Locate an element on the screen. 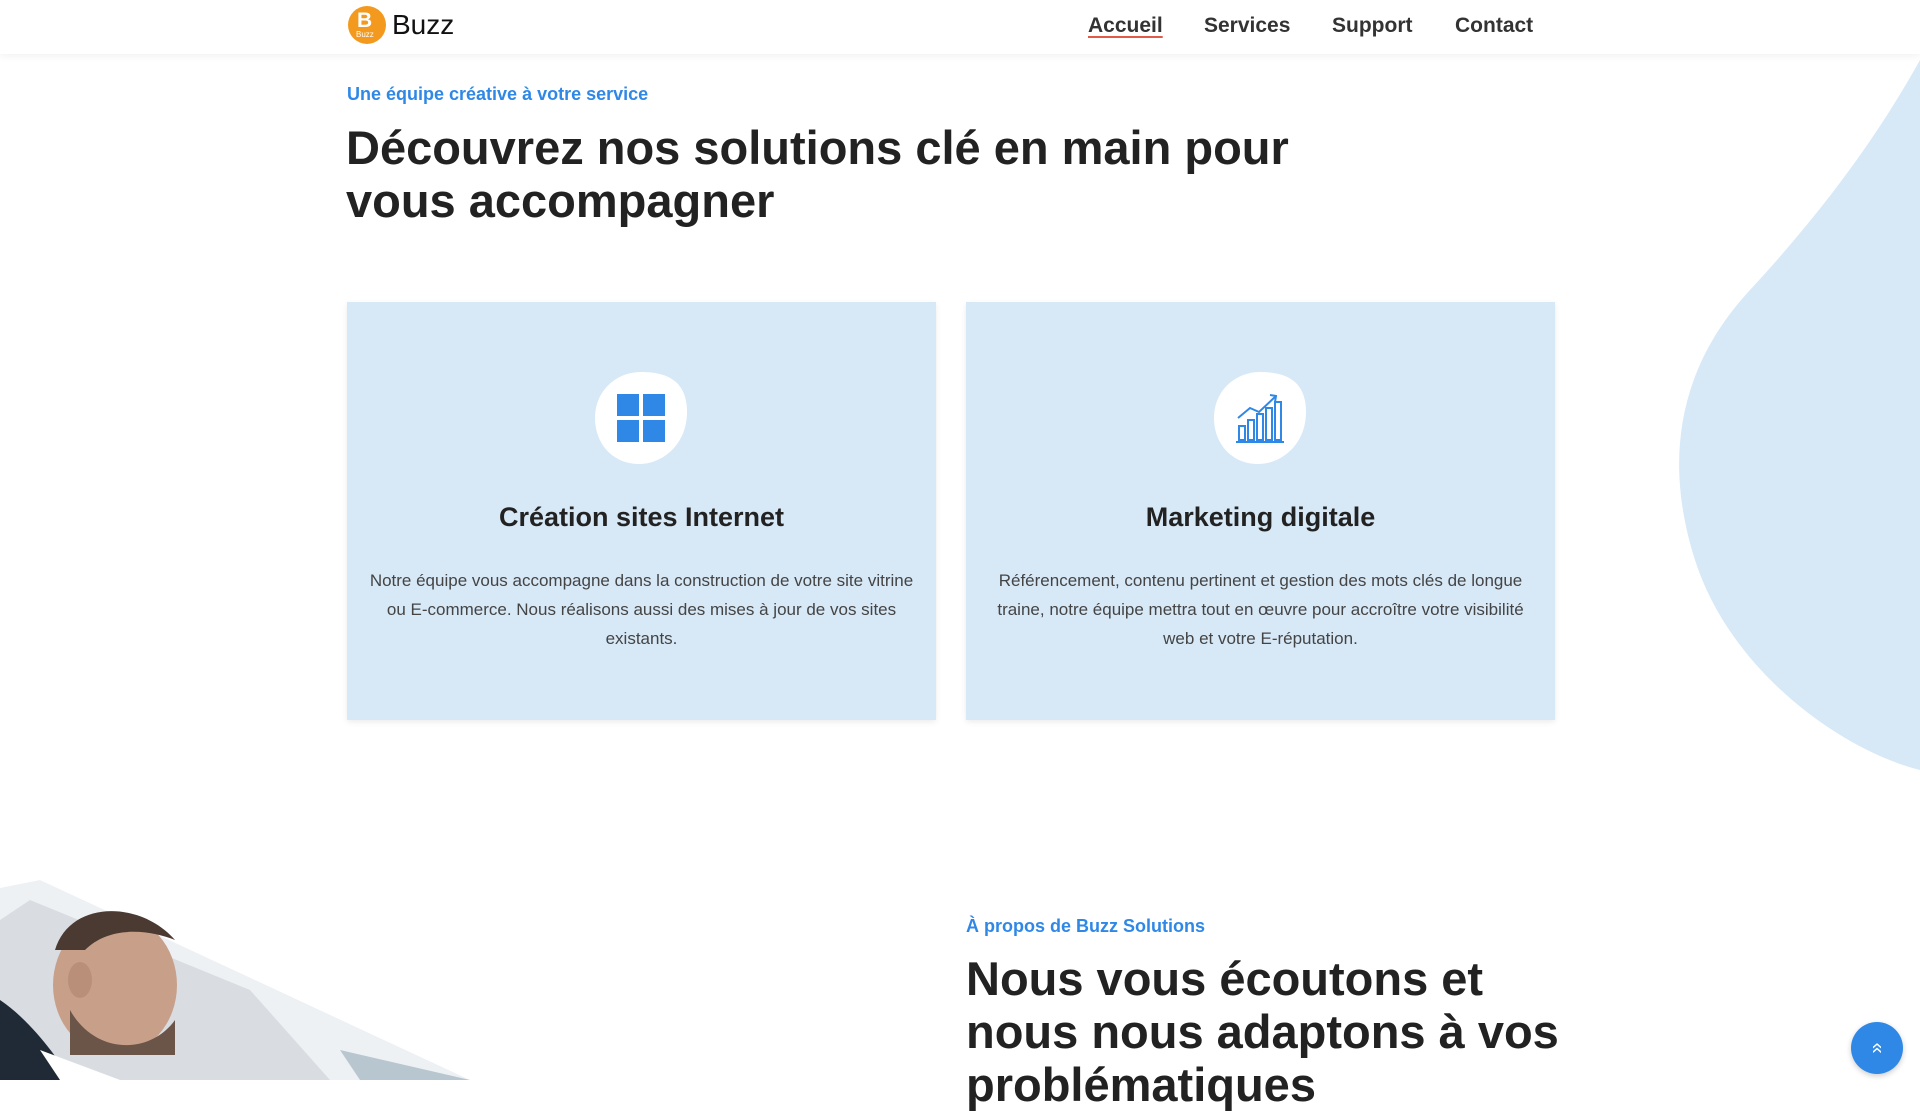 This screenshot has height=1111, width=1920. card-title: Marketing digitale is located at coordinates (1260, 517).